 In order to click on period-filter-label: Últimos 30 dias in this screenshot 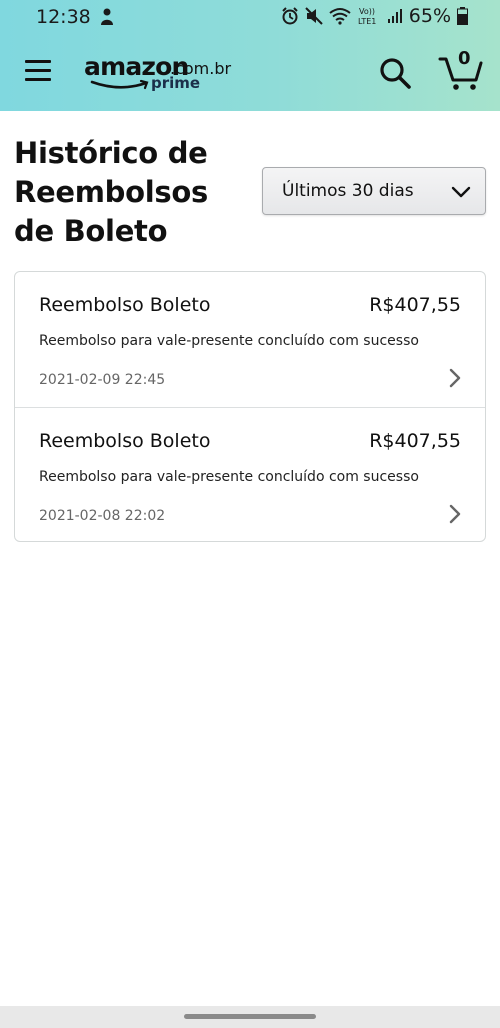, I will do `click(348, 191)`.